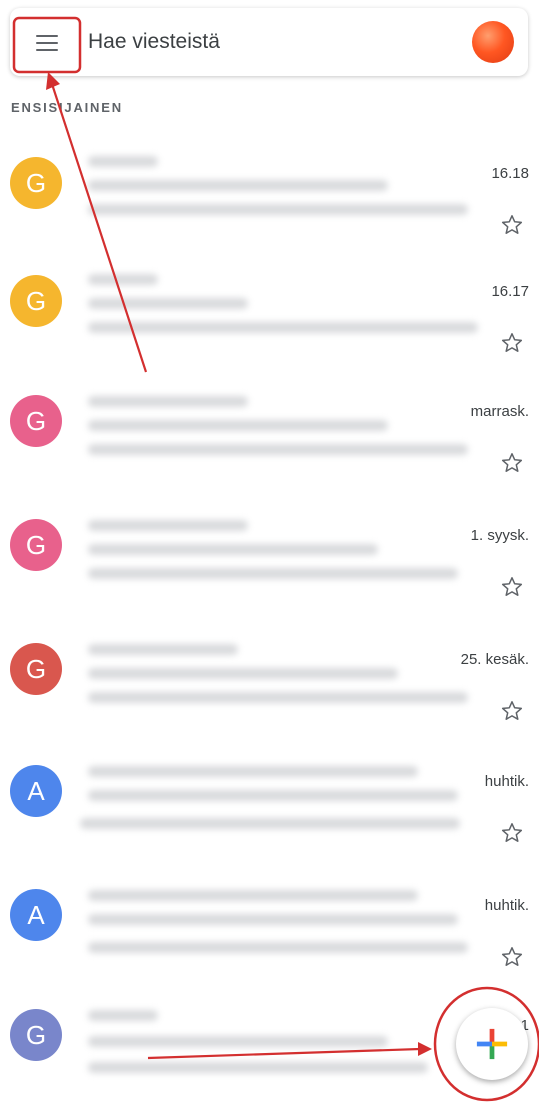  What do you see at coordinates (269, 438) in the screenshot?
I see `list-item: G marrask.` at bounding box center [269, 438].